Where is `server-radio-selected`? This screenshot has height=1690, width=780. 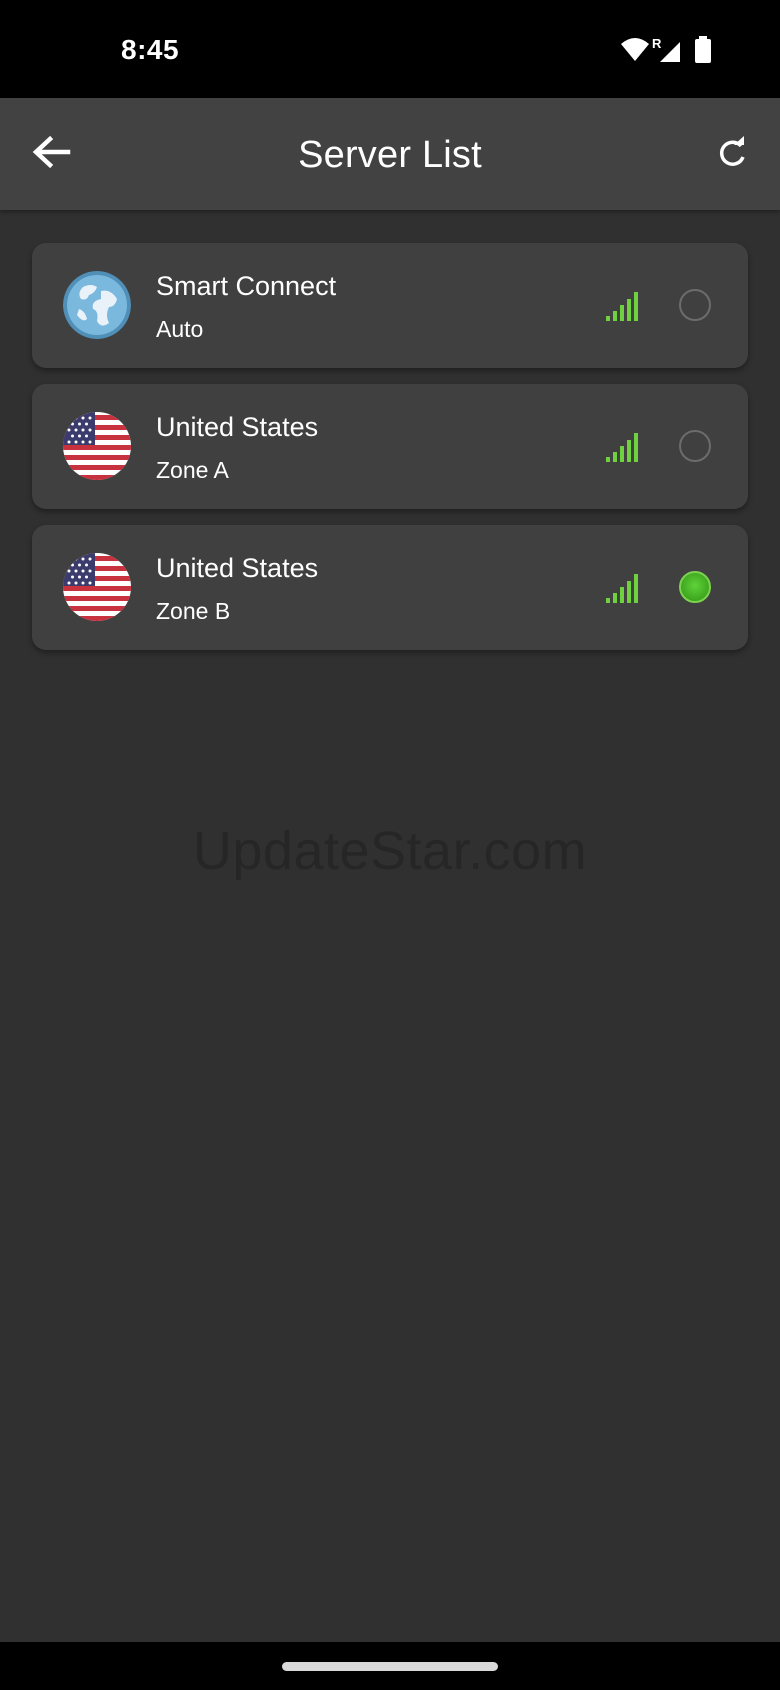 server-radio-selected is located at coordinates (695, 587).